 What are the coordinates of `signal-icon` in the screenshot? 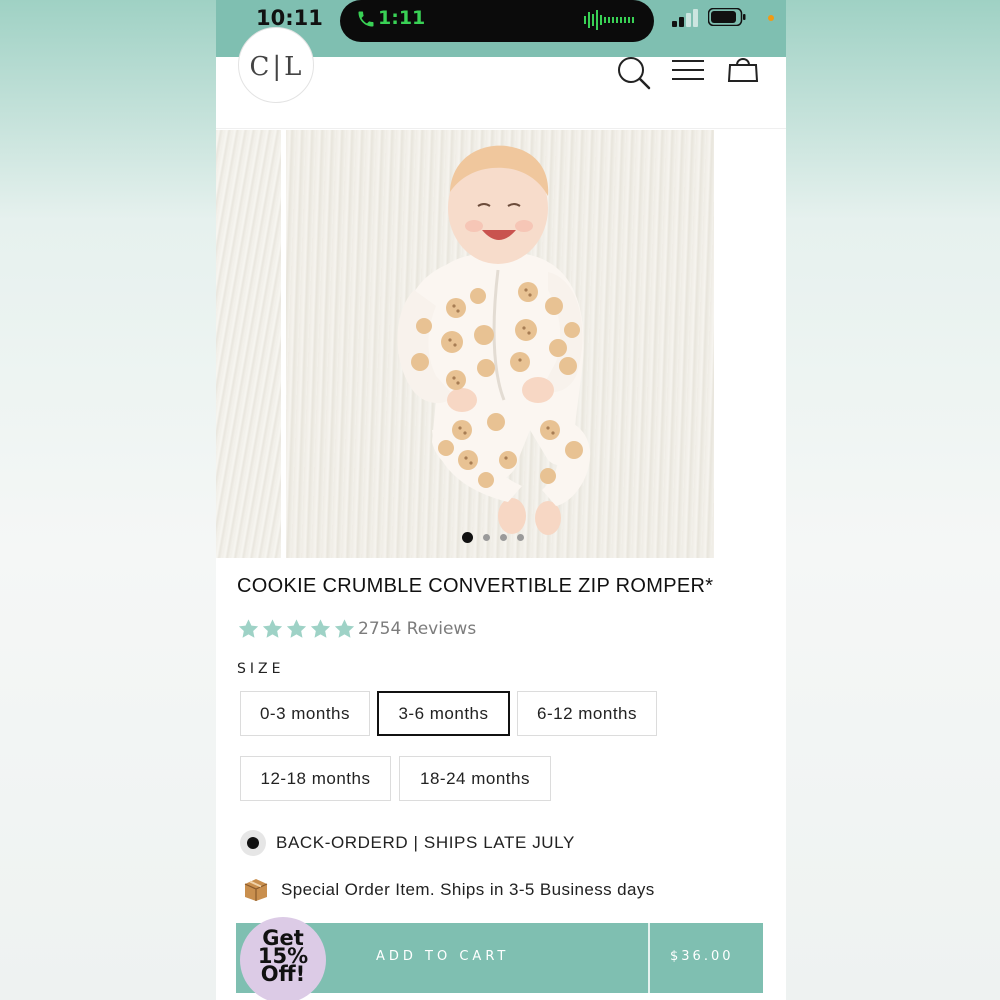 It's located at (685, 18).